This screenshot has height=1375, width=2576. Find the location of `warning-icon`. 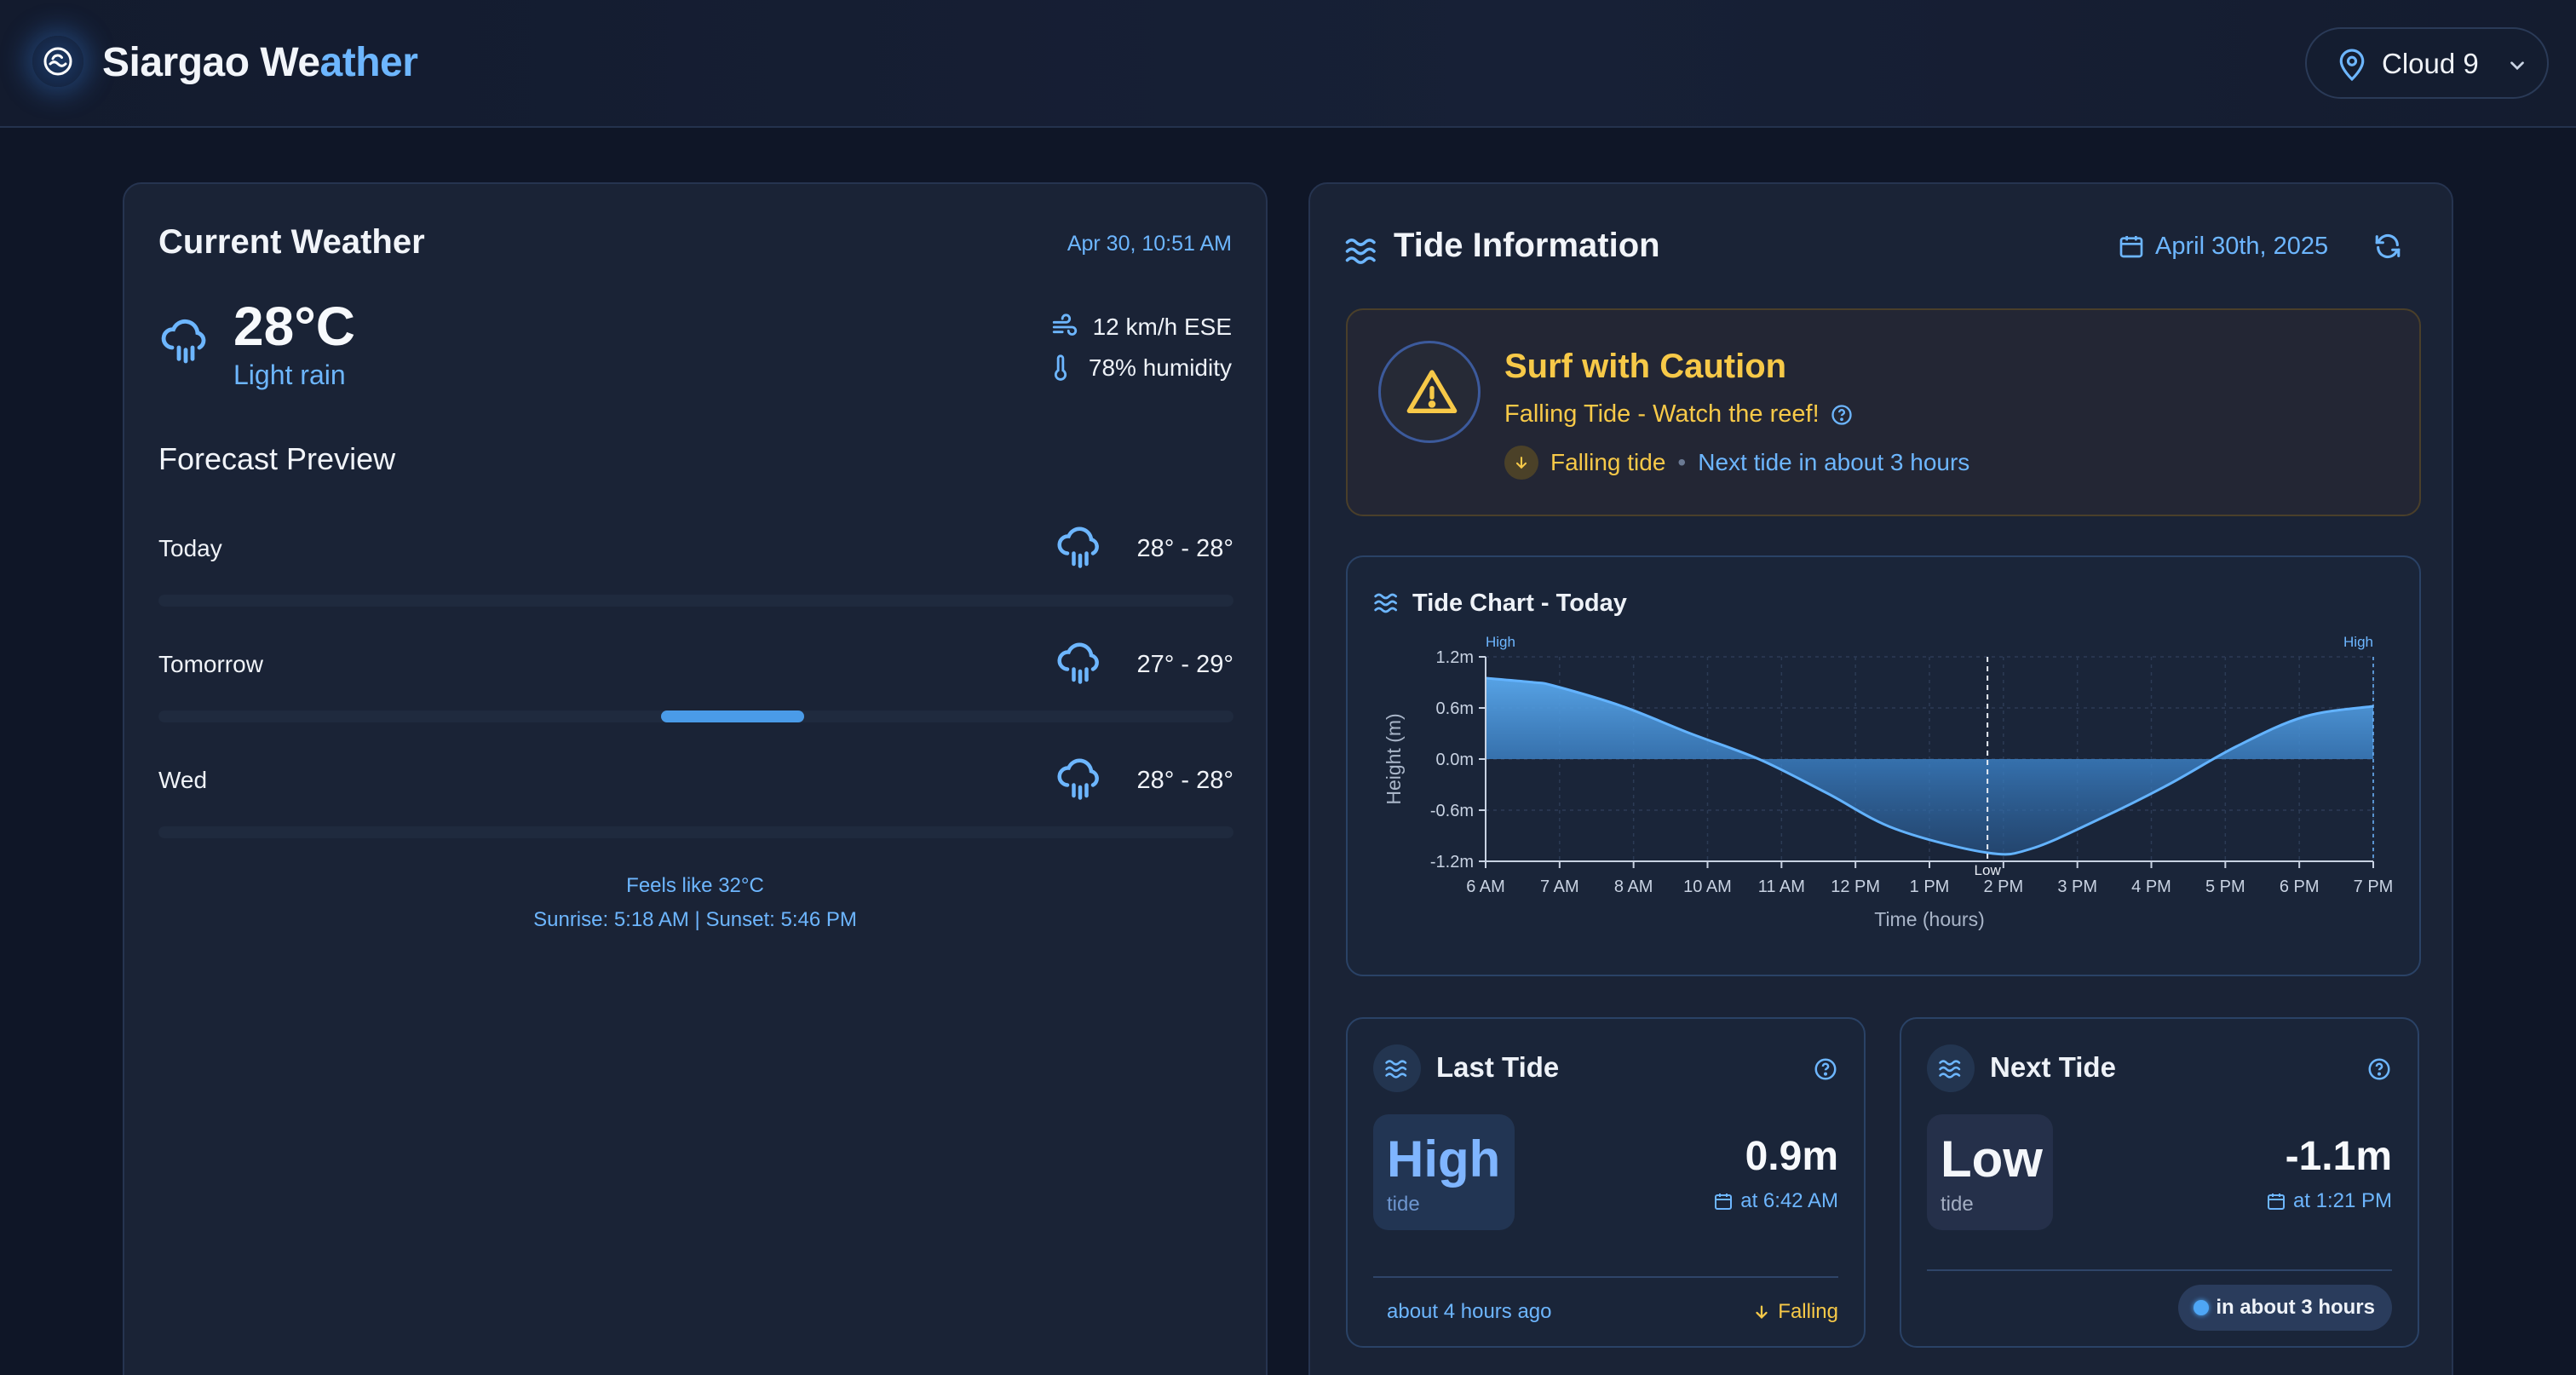

warning-icon is located at coordinates (1432, 391).